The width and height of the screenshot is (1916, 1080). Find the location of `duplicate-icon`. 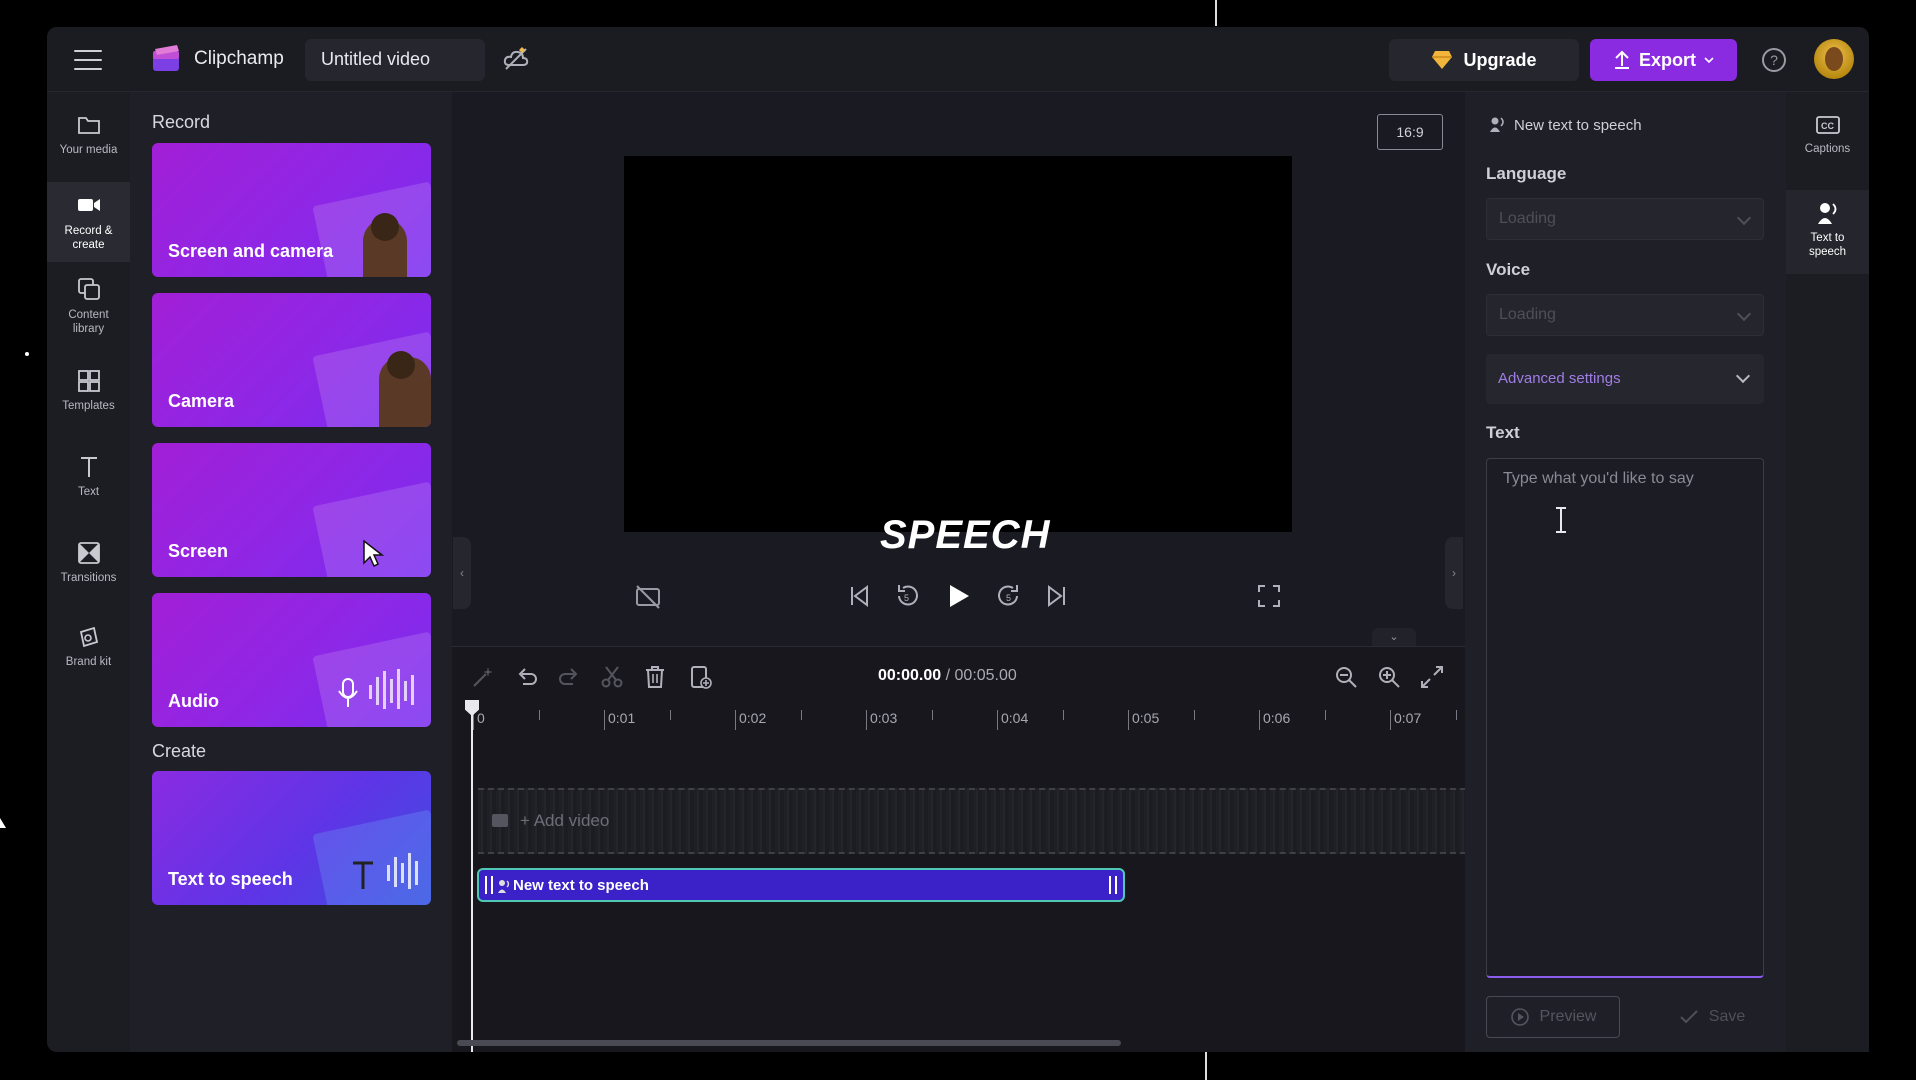

duplicate-icon is located at coordinates (699, 677).